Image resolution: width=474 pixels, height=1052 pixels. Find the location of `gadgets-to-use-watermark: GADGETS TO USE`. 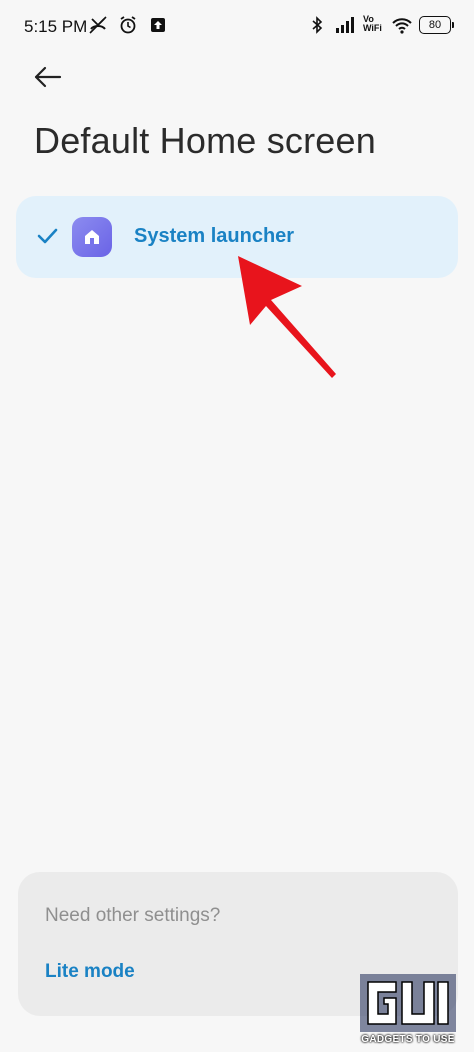

gadgets-to-use-watermark: GADGETS TO USE is located at coordinates (408, 1011).